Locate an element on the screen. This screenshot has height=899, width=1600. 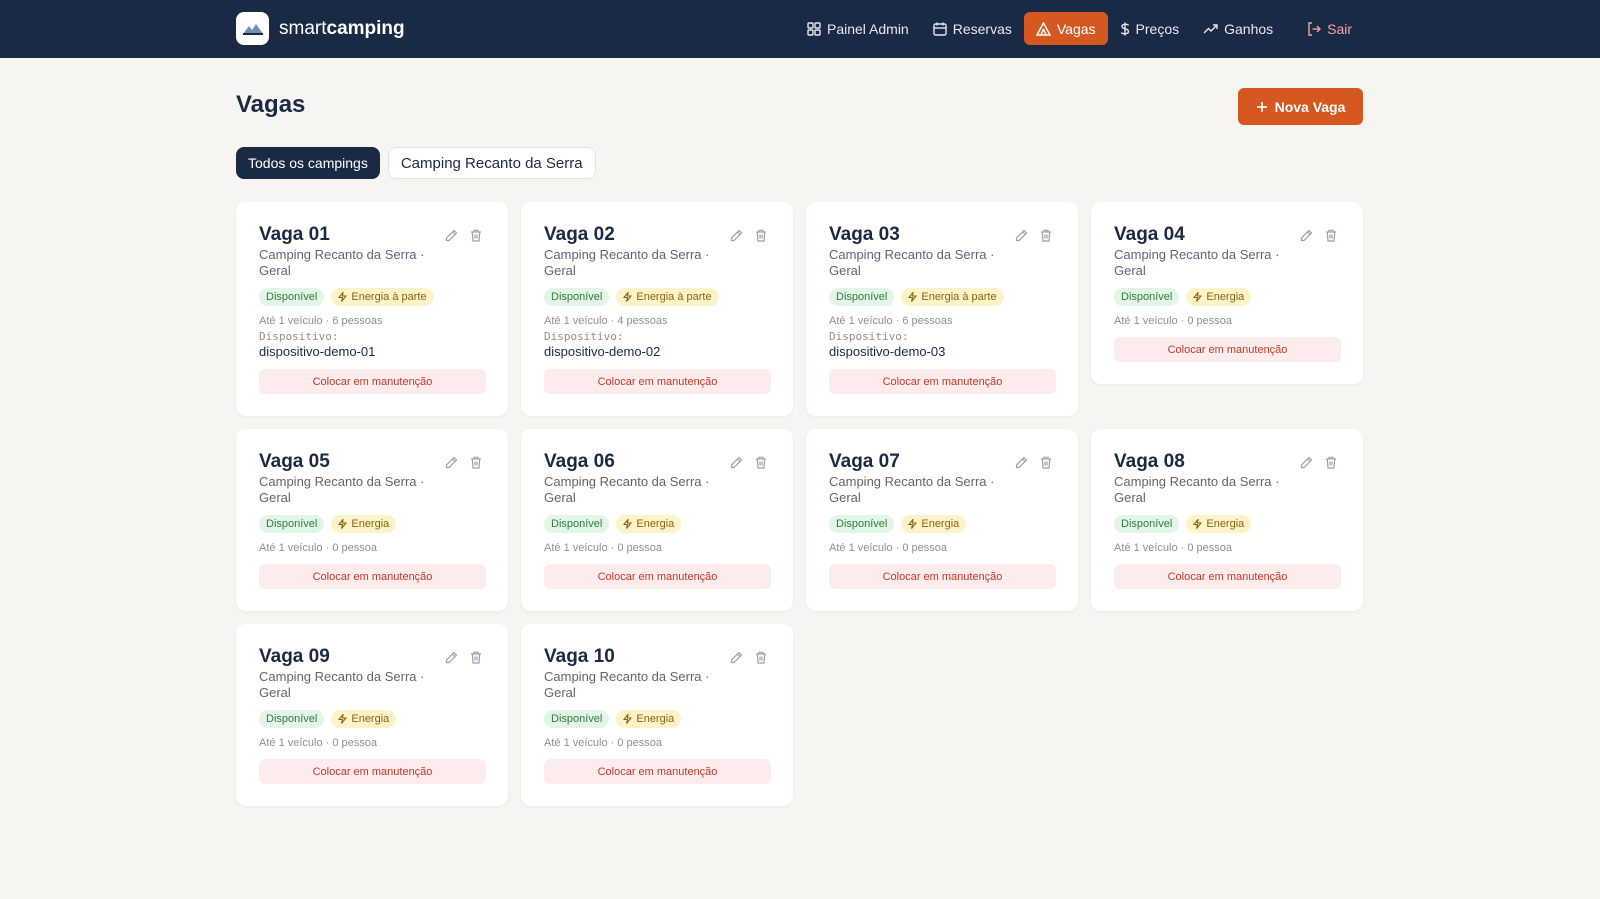
nav-ganhos: Ganhos is located at coordinates (1238, 28).